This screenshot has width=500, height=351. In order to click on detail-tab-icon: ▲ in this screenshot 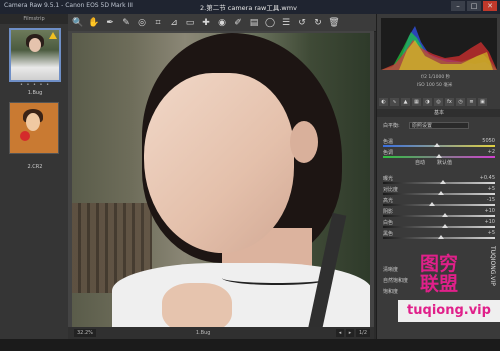, I will do `click(405, 102)`.